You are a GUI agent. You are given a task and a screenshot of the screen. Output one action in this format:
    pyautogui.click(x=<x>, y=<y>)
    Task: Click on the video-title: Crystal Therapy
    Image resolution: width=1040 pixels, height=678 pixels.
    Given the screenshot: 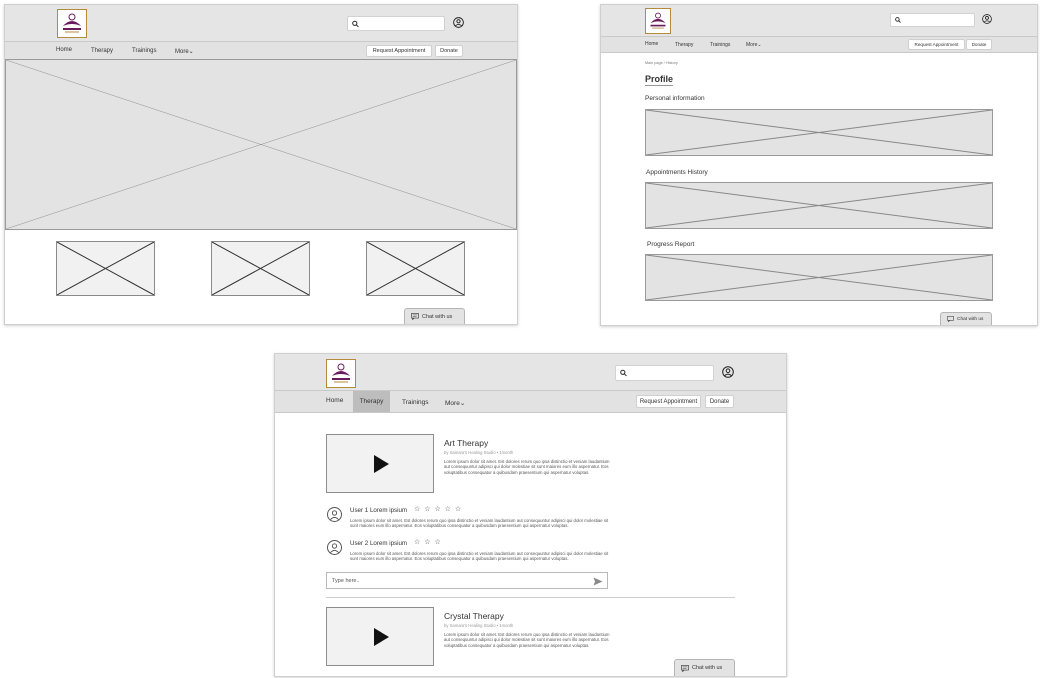 What is the action you would take?
    pyautogui.click(x=474, y=616)
    